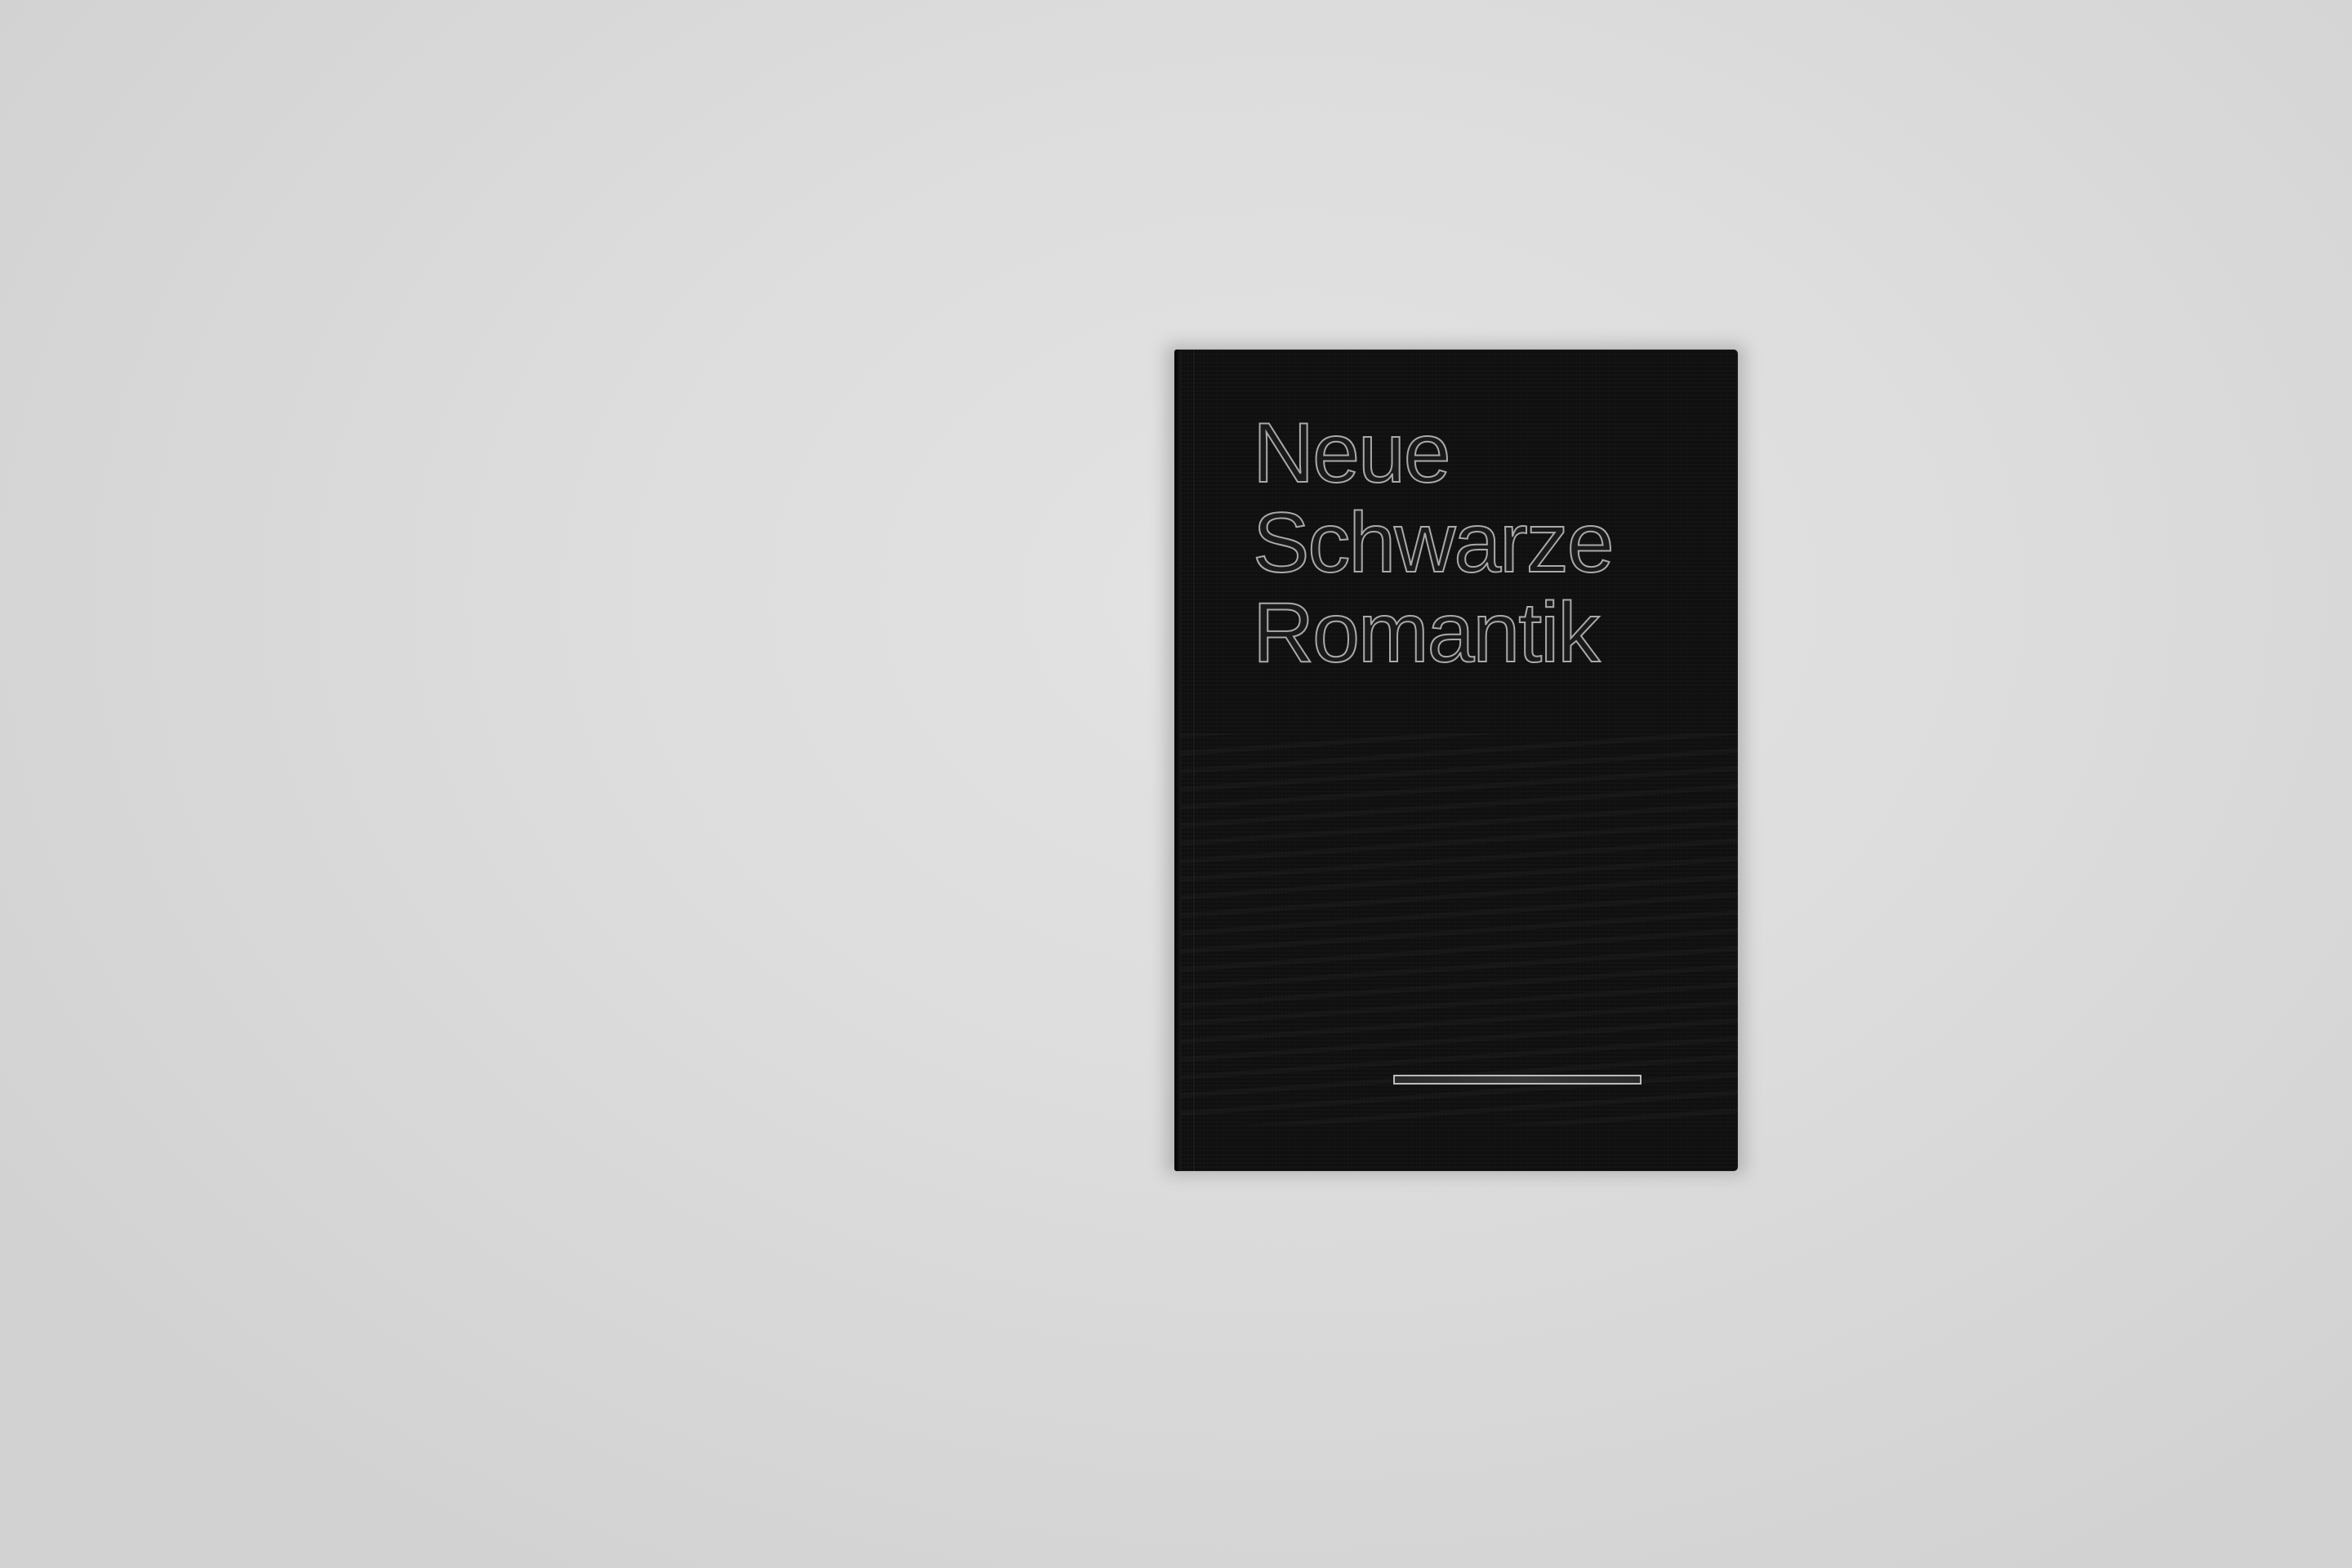 Image resolution: width=2352 pixels, height=1568 pixels. I want to click on foil-bar, so click(1517, 1080).